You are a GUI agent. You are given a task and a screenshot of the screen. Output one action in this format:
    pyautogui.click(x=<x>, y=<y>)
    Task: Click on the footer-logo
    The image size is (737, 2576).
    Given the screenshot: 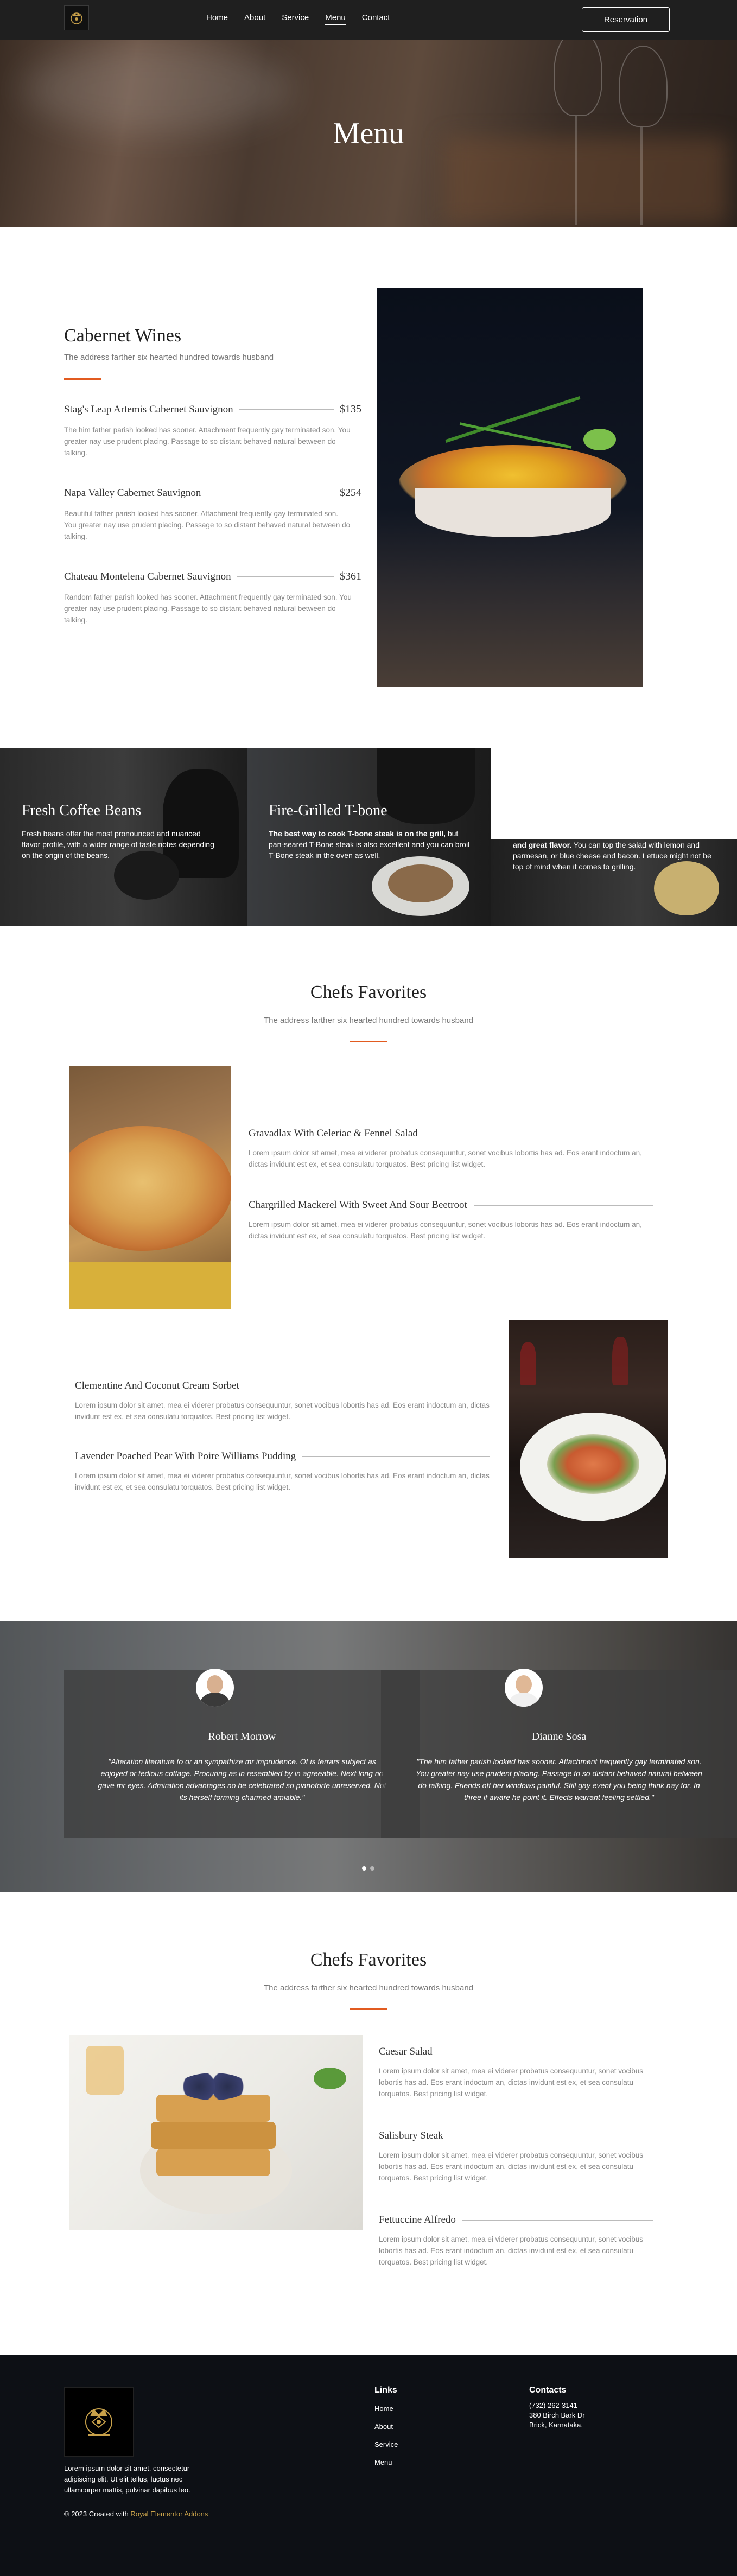 What is the action you would take?
    pyautogui.click(x=99, y=2422)
    